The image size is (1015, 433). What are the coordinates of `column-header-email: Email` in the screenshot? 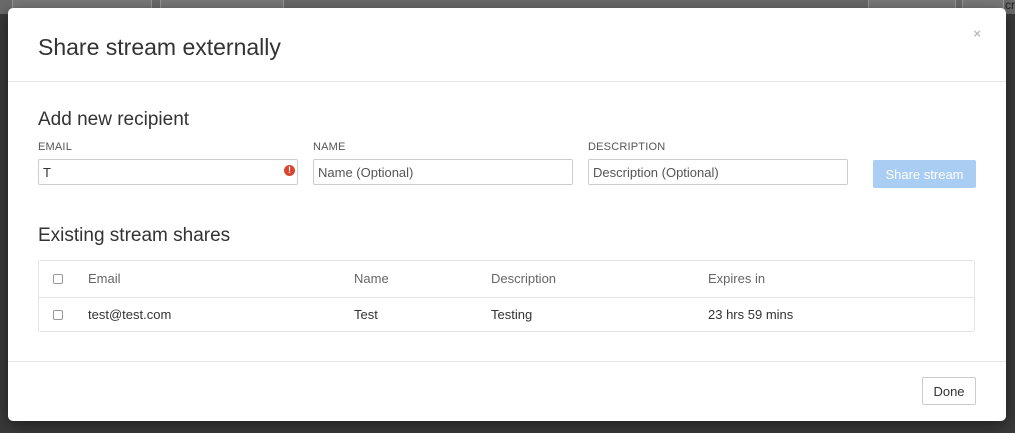 It's located at (104, 278).